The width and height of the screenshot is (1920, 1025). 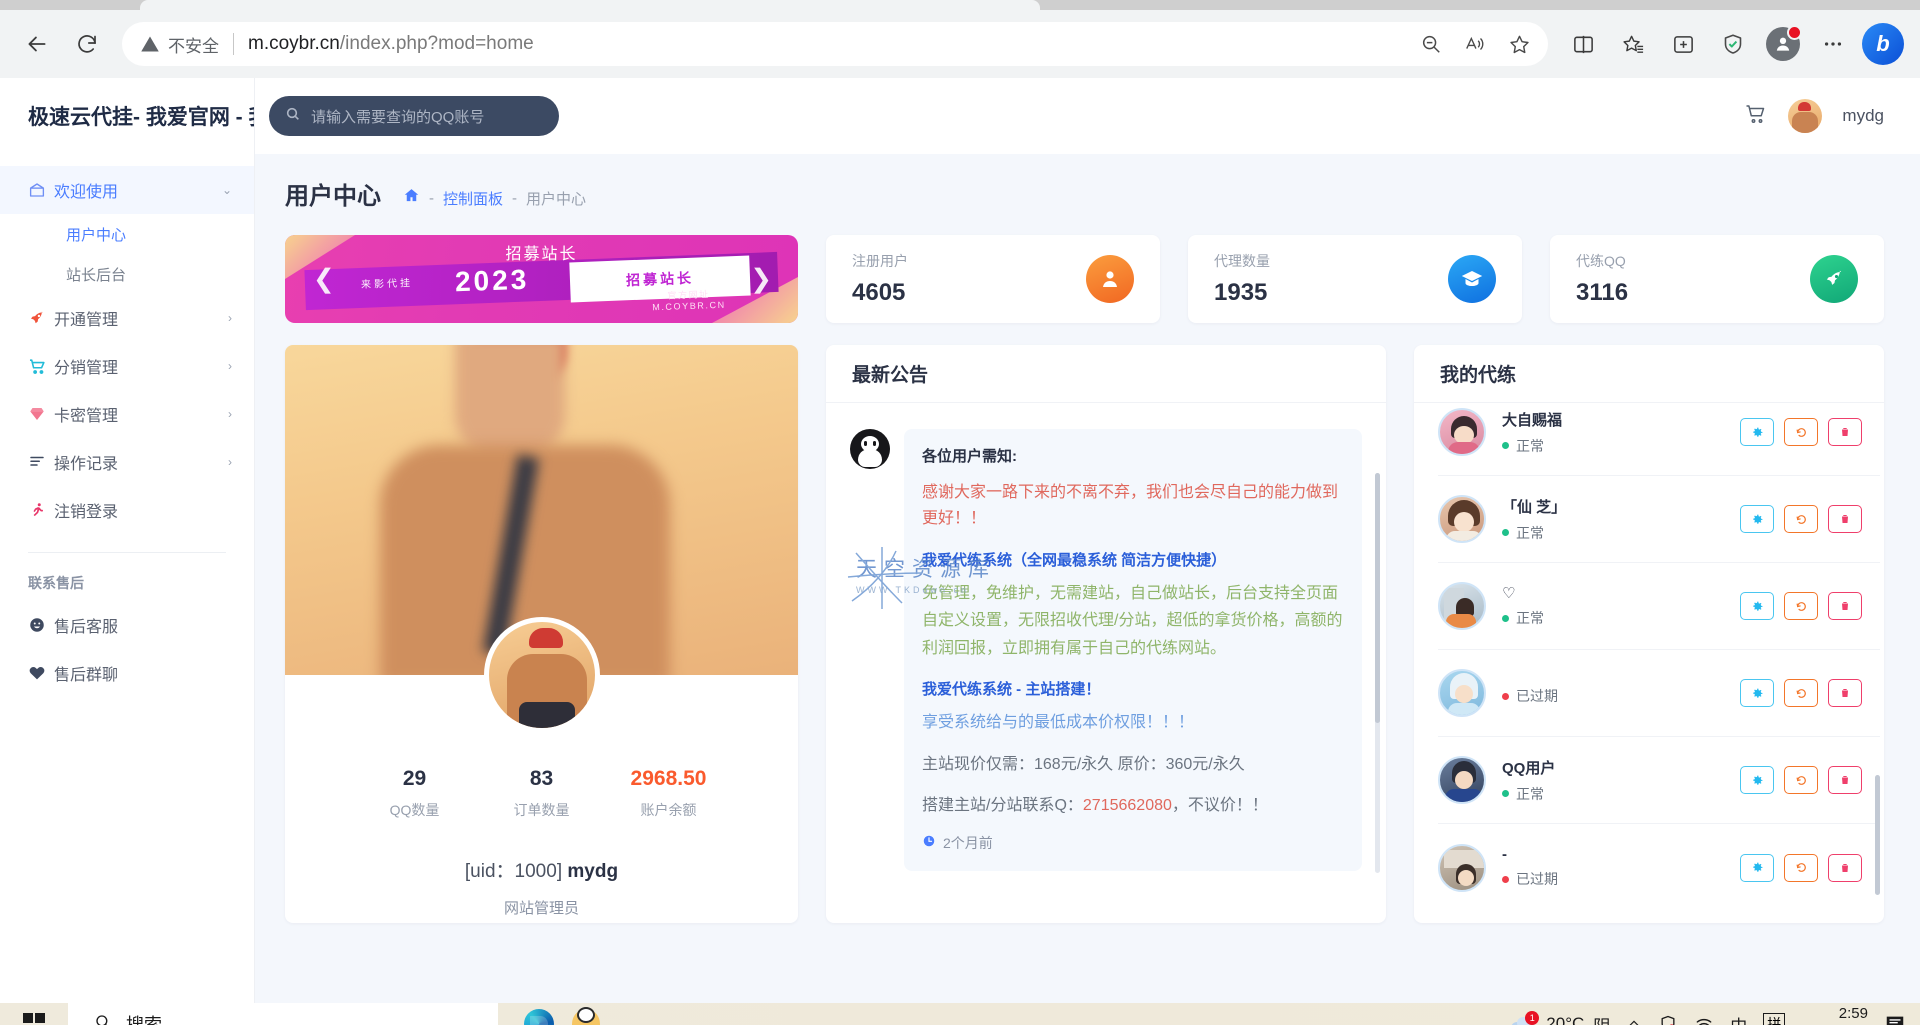 What do you see at coordinates (1613, 794) in the screenshot?
I see `status-badge: 正常` at bounding box center [1613, 794].